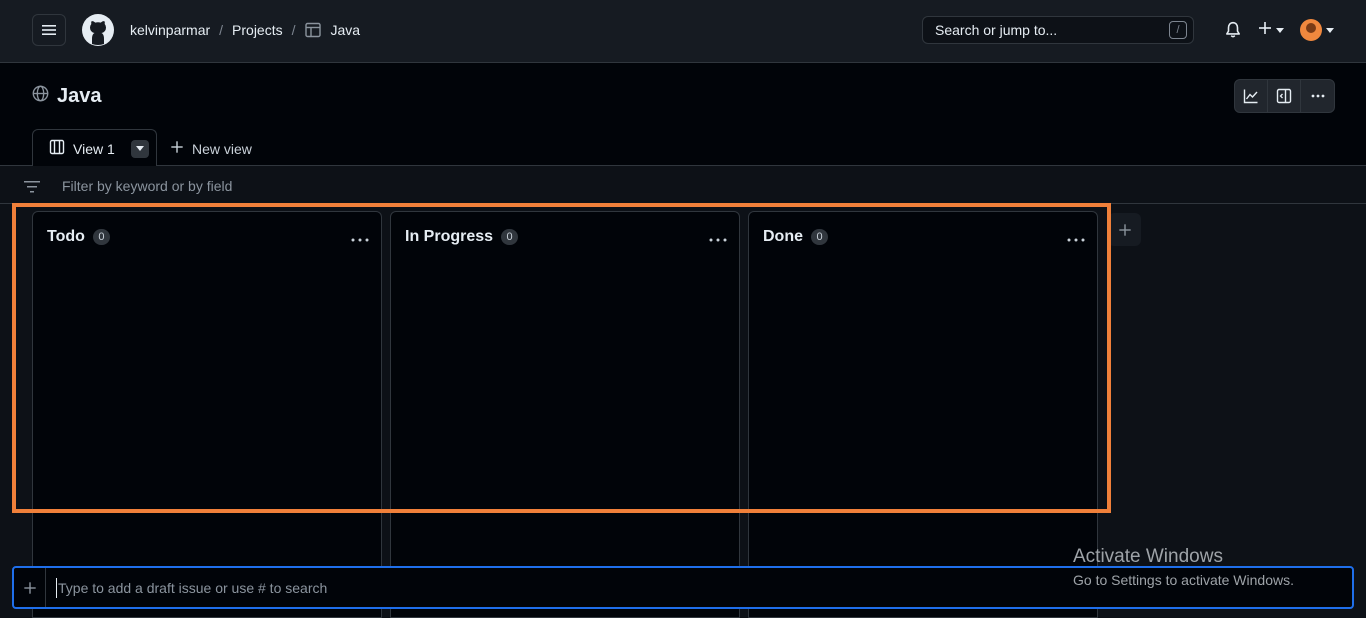 The height and width of the screenshot is (618, 1366). I want to click on add-column-button, so click(1124, 229).